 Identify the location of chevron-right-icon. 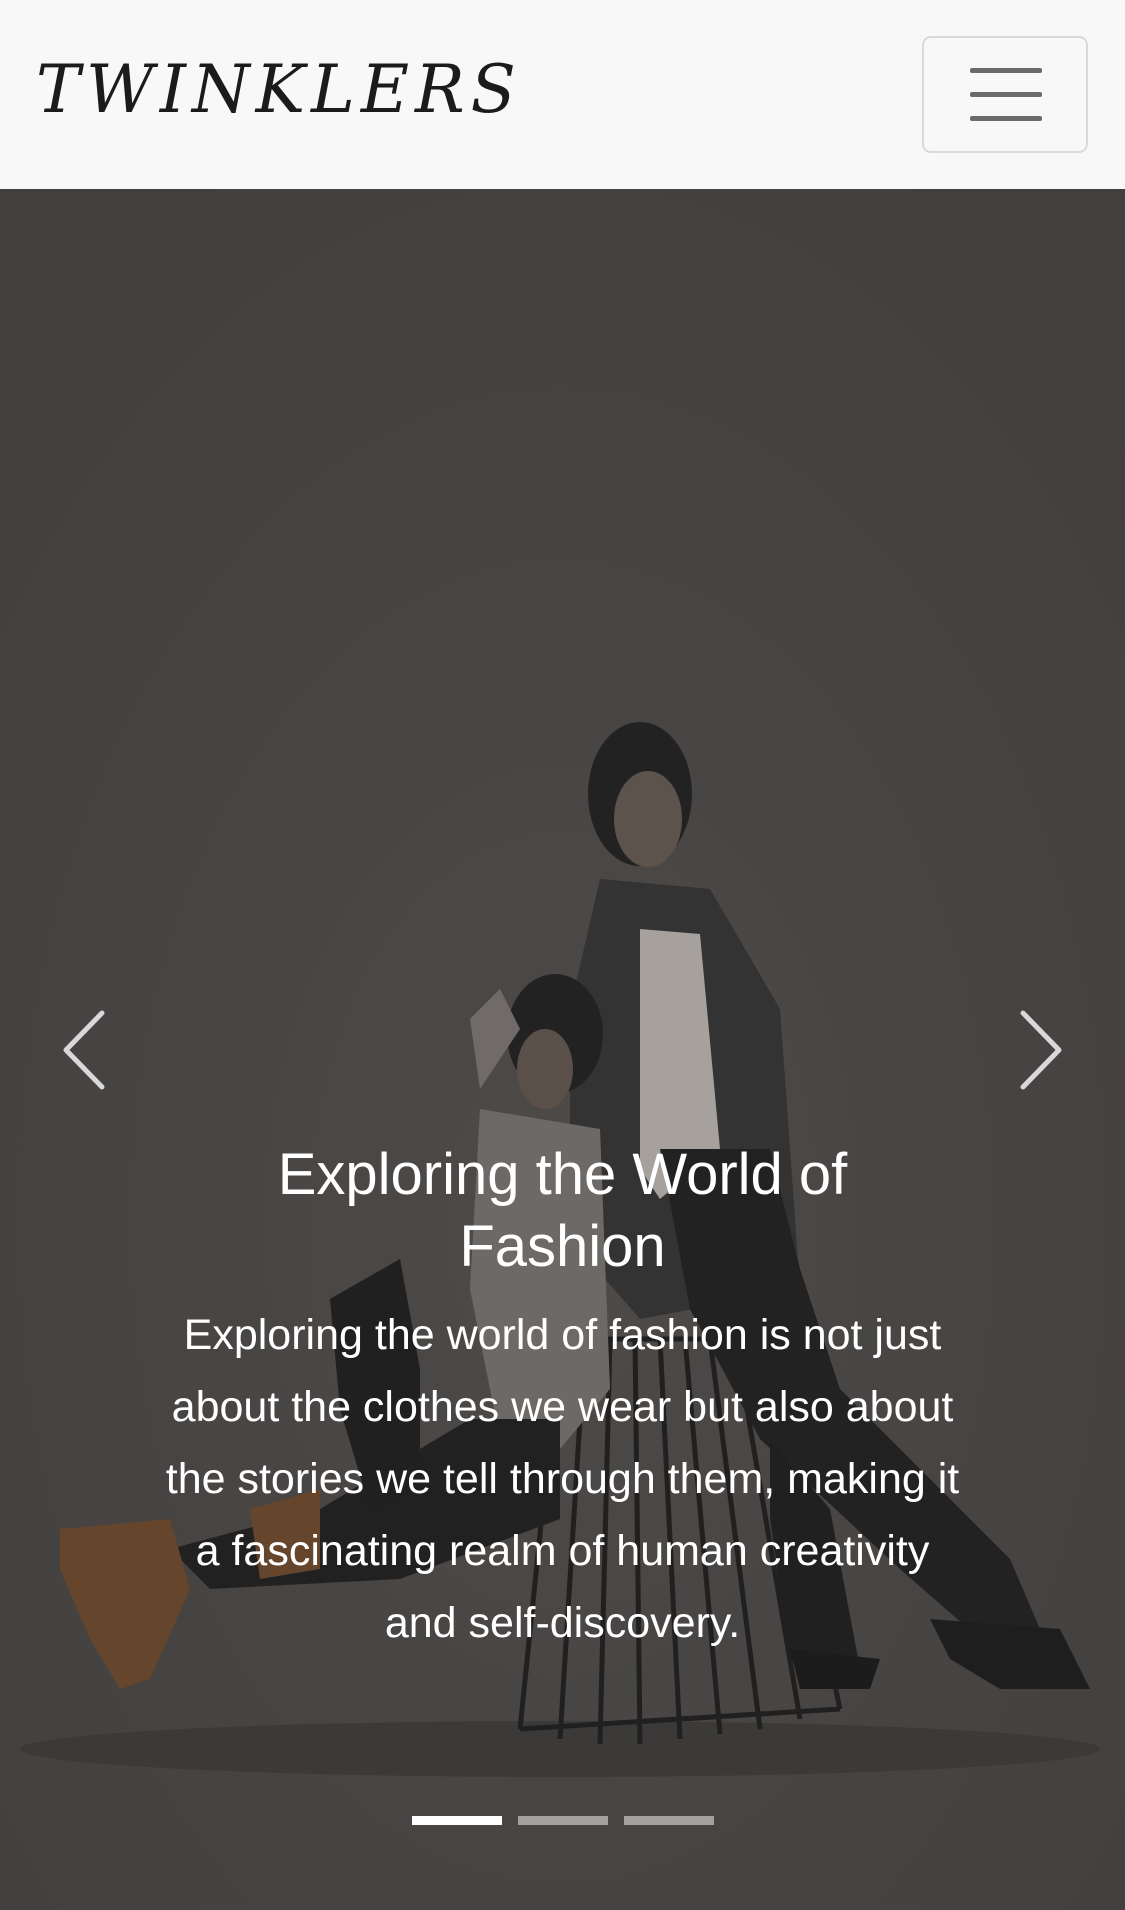
(1041, 1050).